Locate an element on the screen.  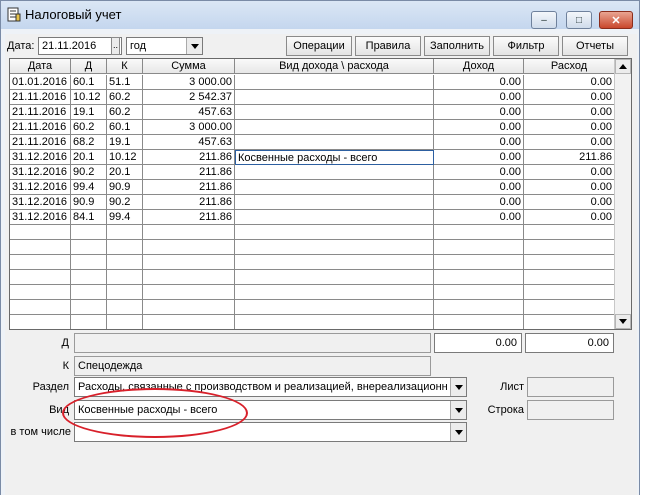
table-cell: 457.63 is located at coordinates (189, 142).